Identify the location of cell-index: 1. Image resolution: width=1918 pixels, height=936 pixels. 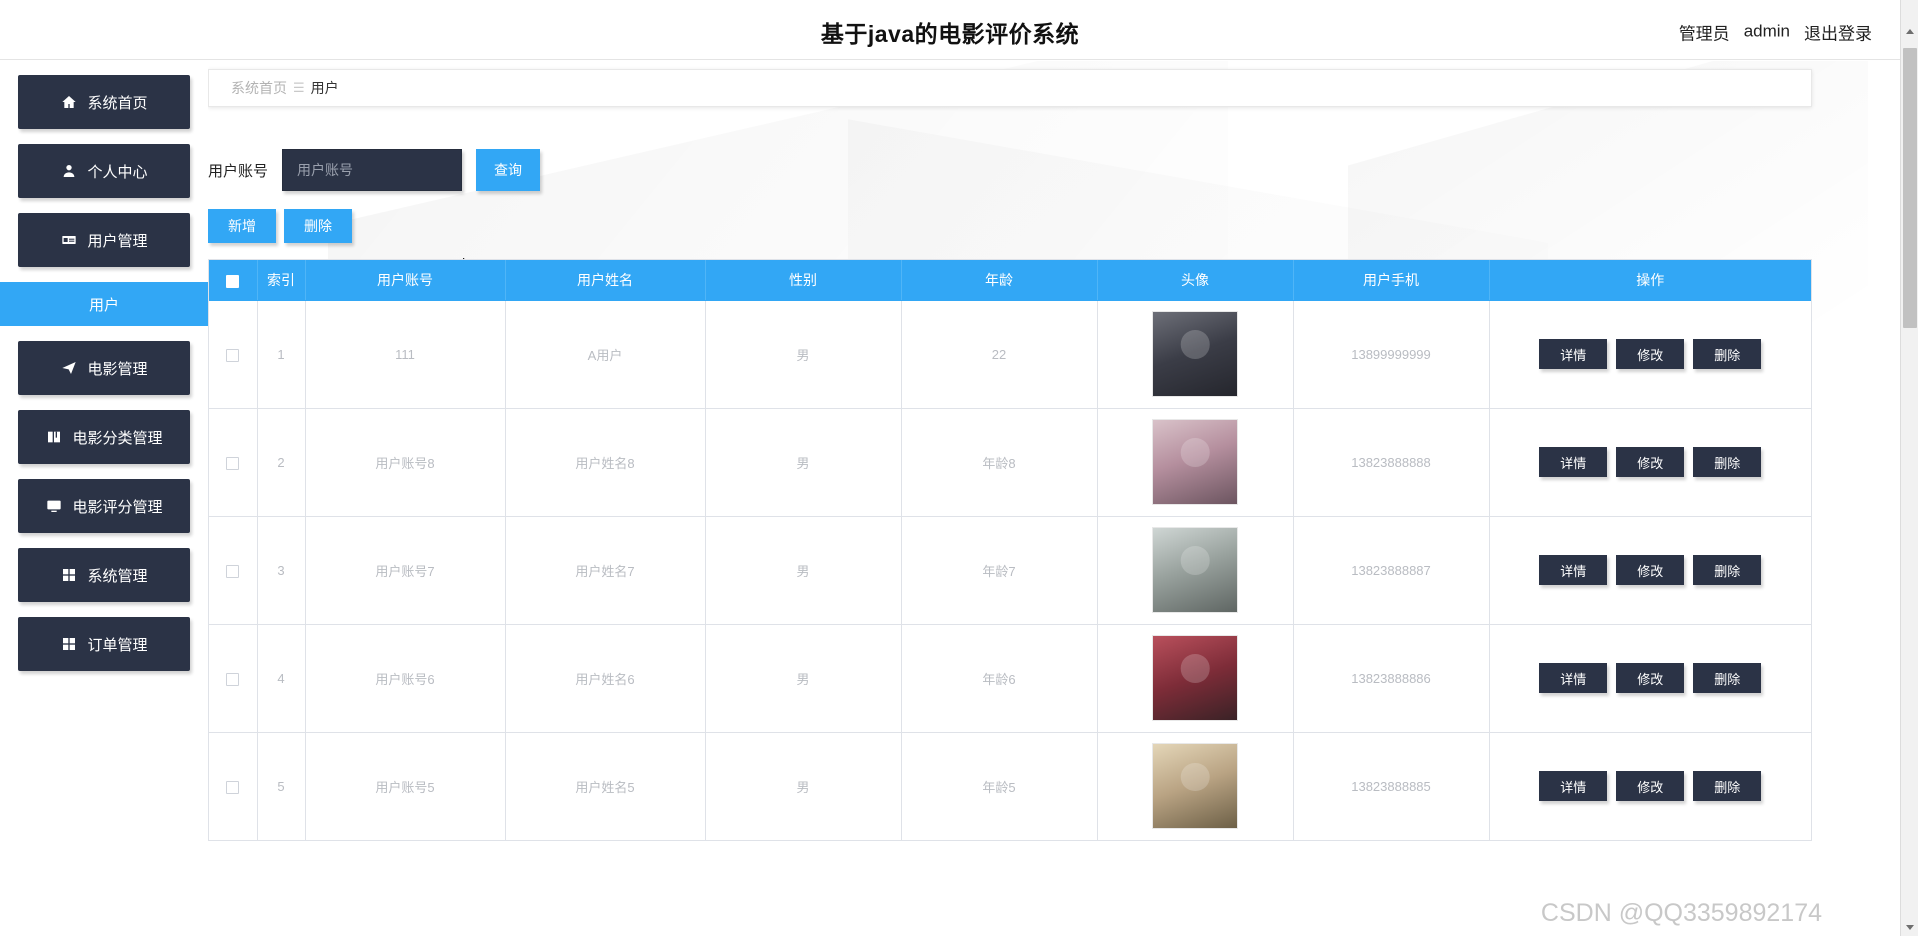
(281, 354).